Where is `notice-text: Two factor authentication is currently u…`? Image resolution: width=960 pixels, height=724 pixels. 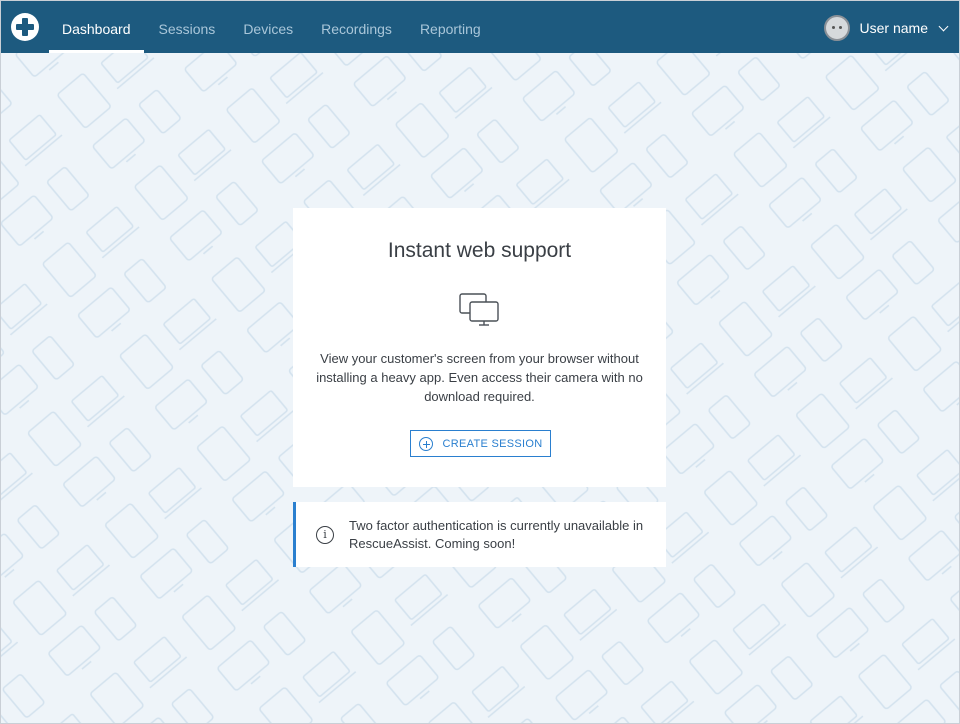
notice-text: Two factor authentication is currently u… is located at coordinates (496, 534).